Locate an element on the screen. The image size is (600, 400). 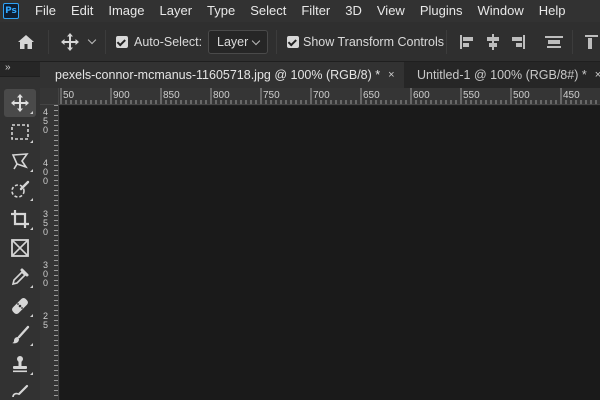
menu-help: Help is located at coordinates (552, 11).